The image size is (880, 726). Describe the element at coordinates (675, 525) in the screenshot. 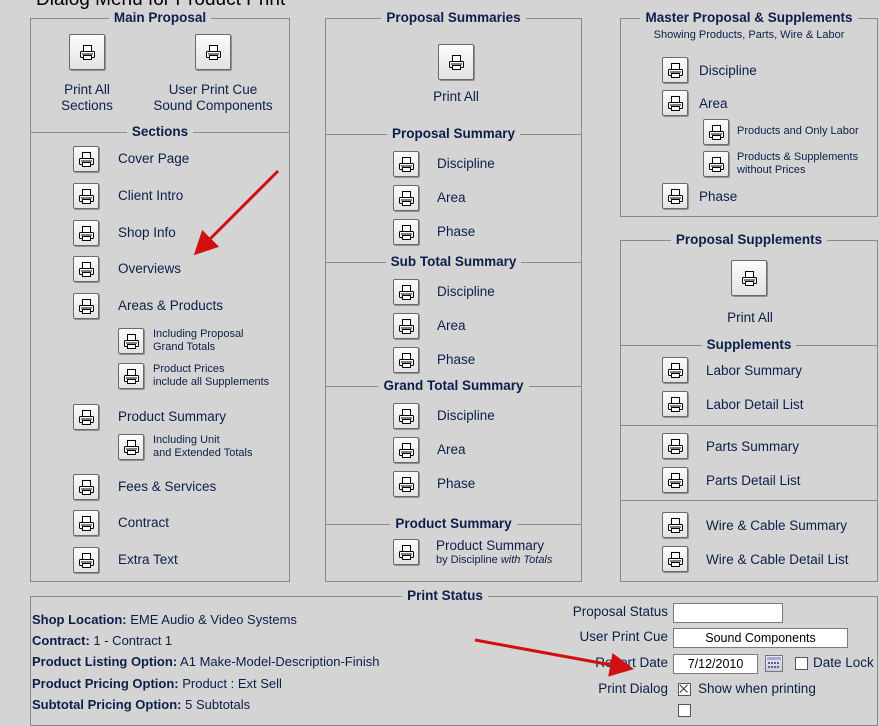

I see `supplement-wire-and-cable-summary-button` at that location.